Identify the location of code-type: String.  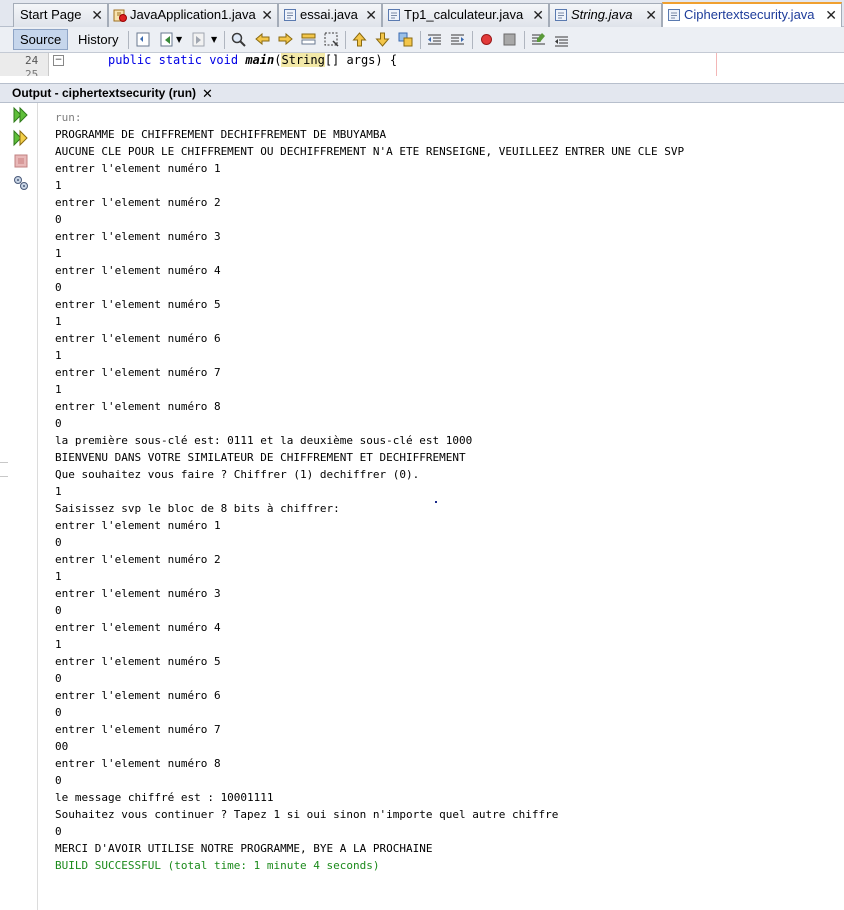
(303, 60).